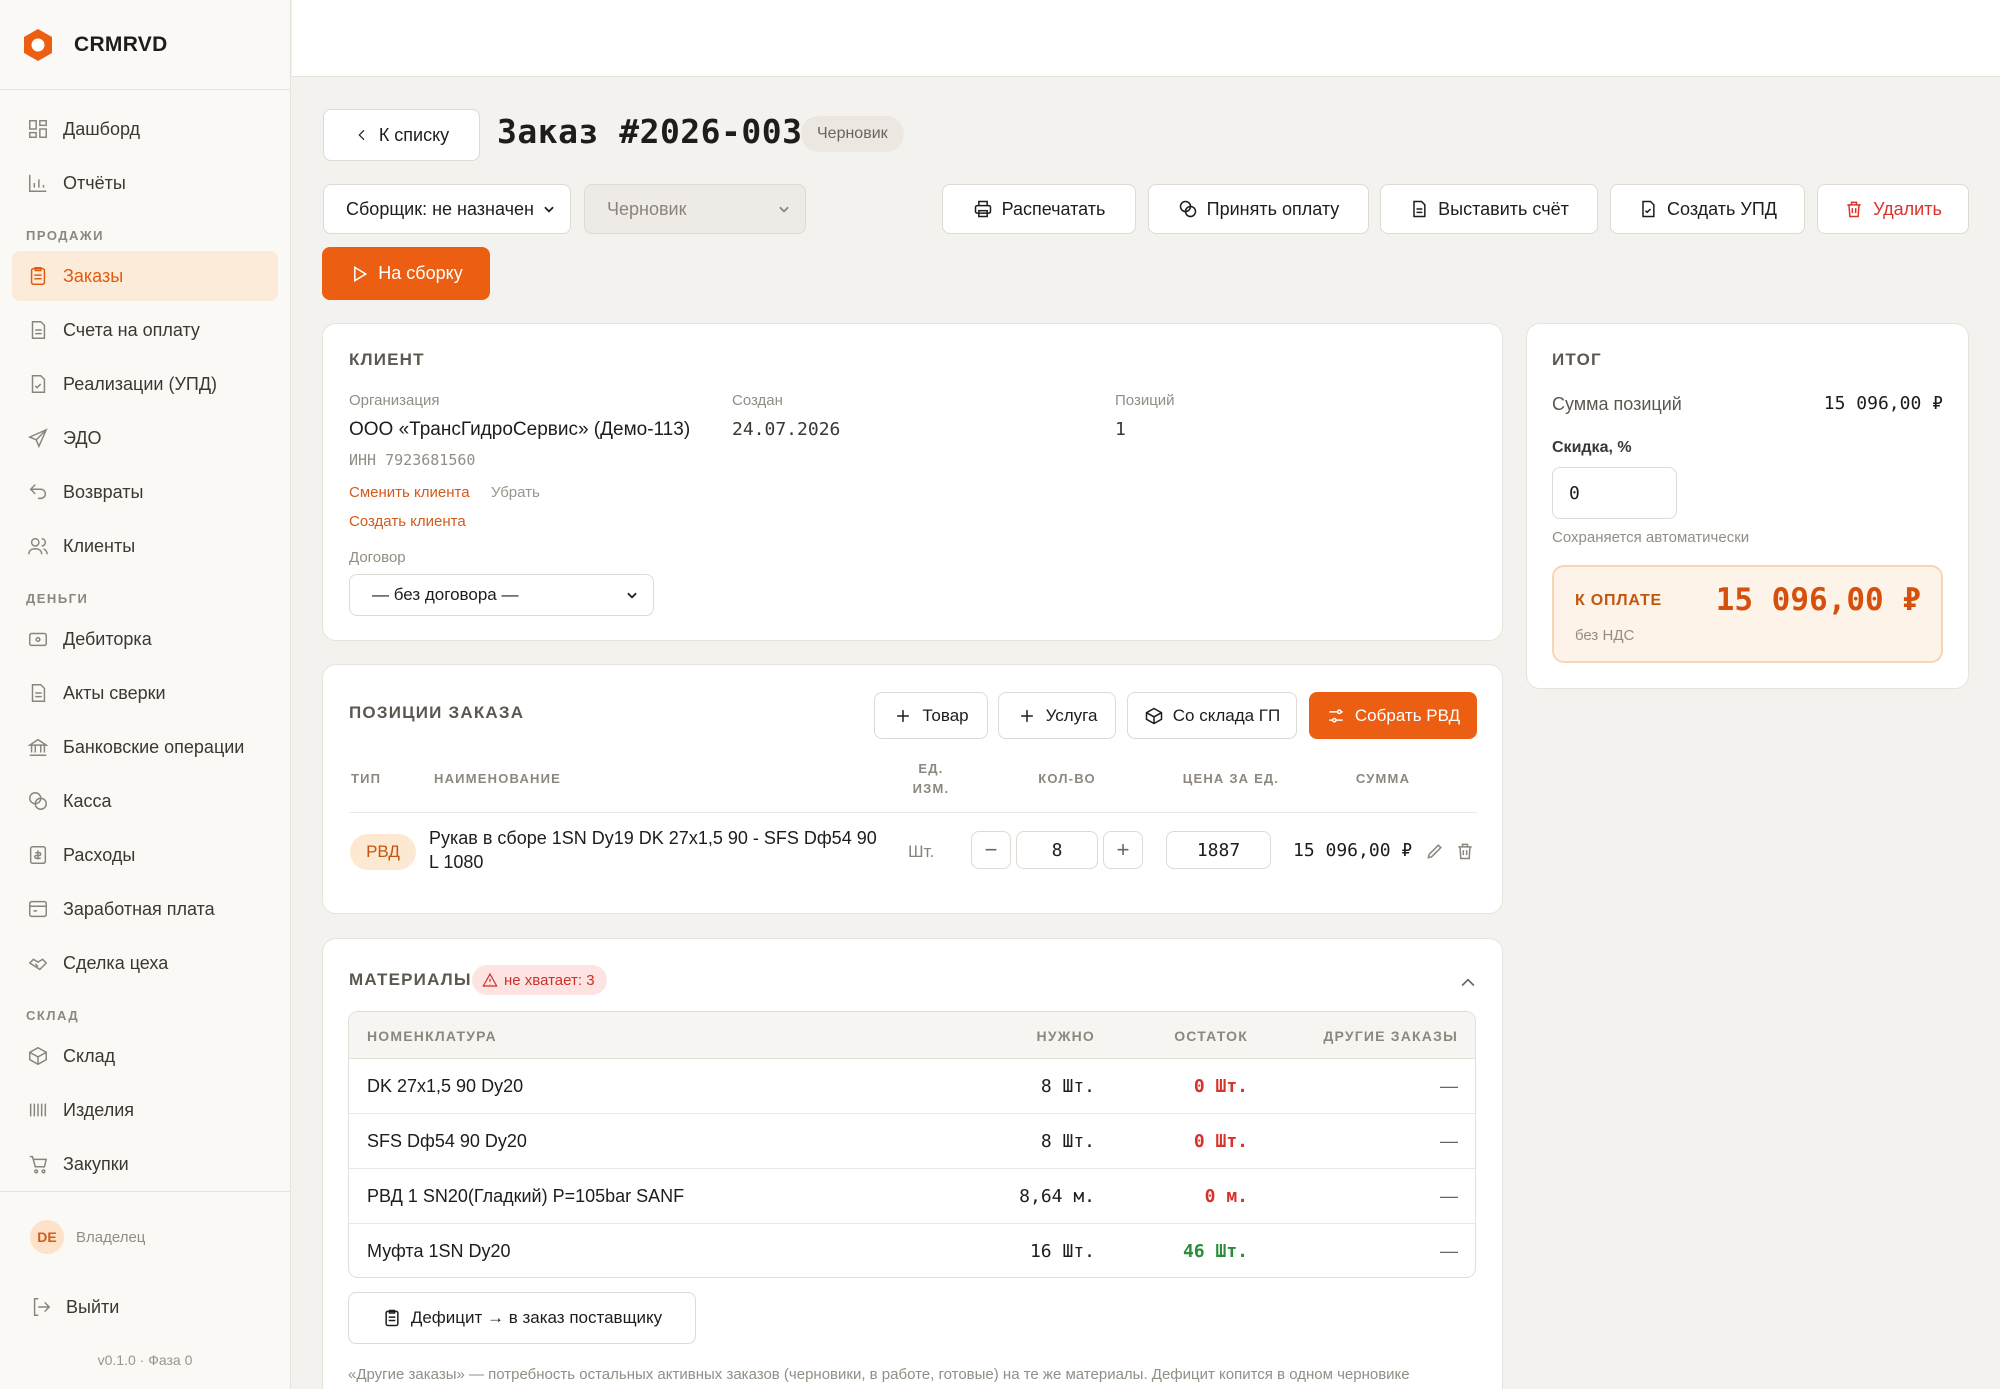 The width and height of the screenshot is (2000, 1389). Describe the element at coordinates (1618, 600) in the screenshot. I see `to-pay-label: К ОПЛАТЕ` at that location.